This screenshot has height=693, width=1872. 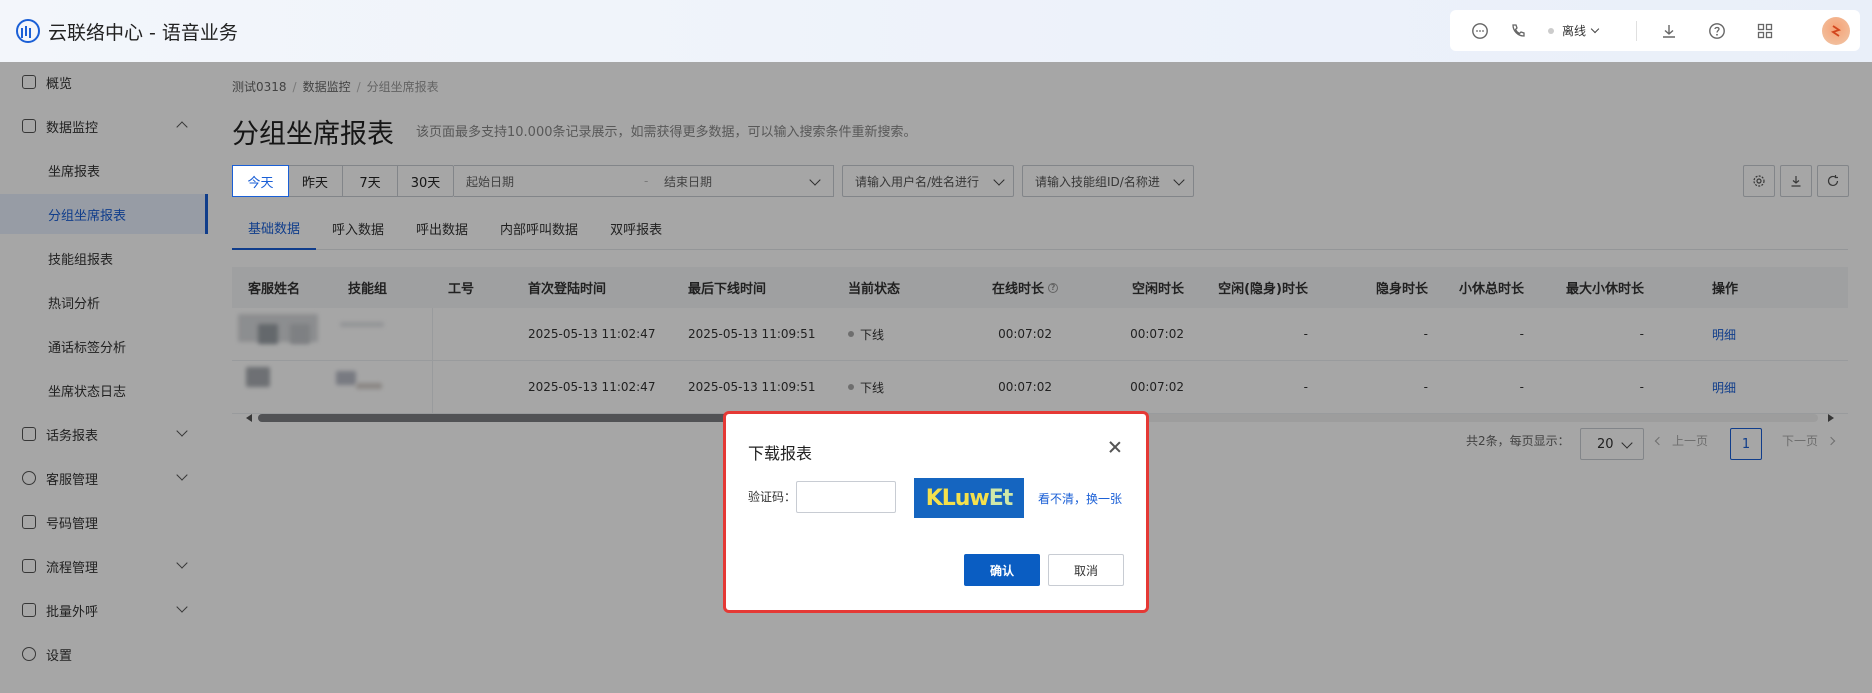 I want to click on voice-logo-icon, so click(x=28, y=31).